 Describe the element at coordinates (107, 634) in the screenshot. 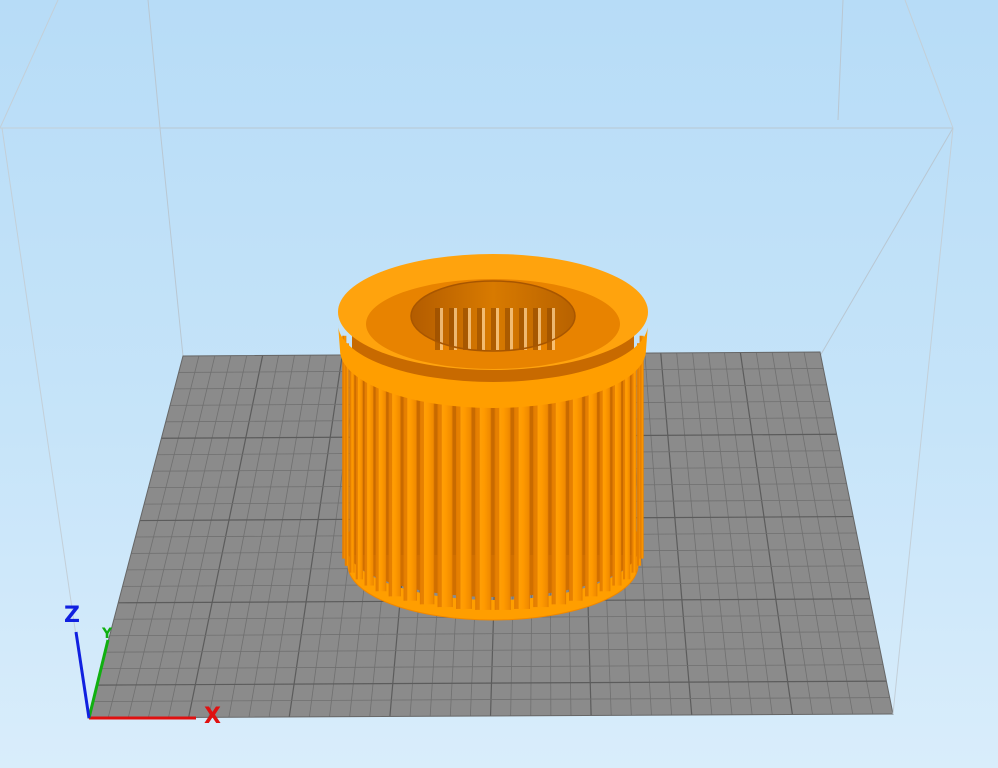

I see `axis-label-y: Y` at that location.